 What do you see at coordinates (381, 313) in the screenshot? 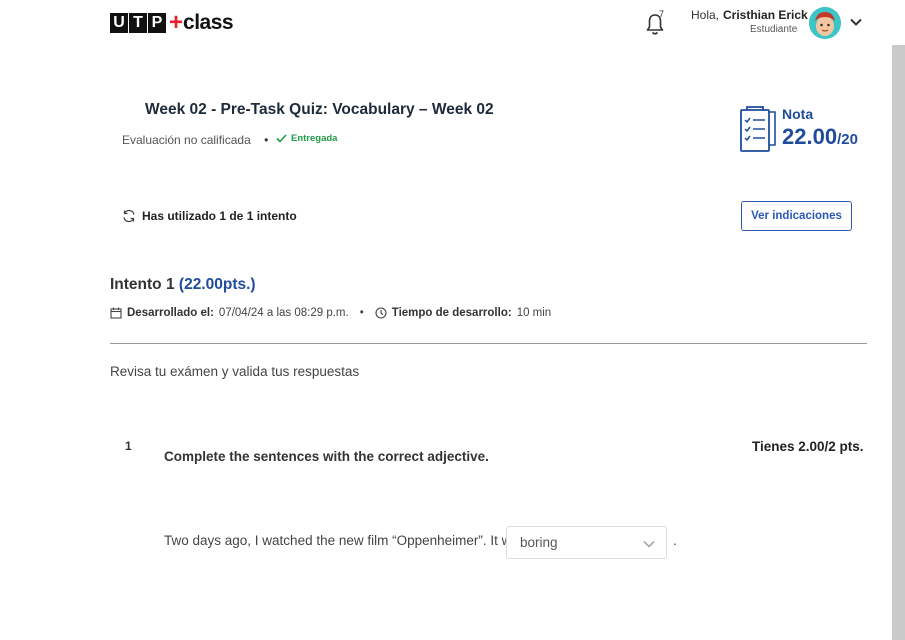
I see `clock-icon` at bounding box center [381, 313].